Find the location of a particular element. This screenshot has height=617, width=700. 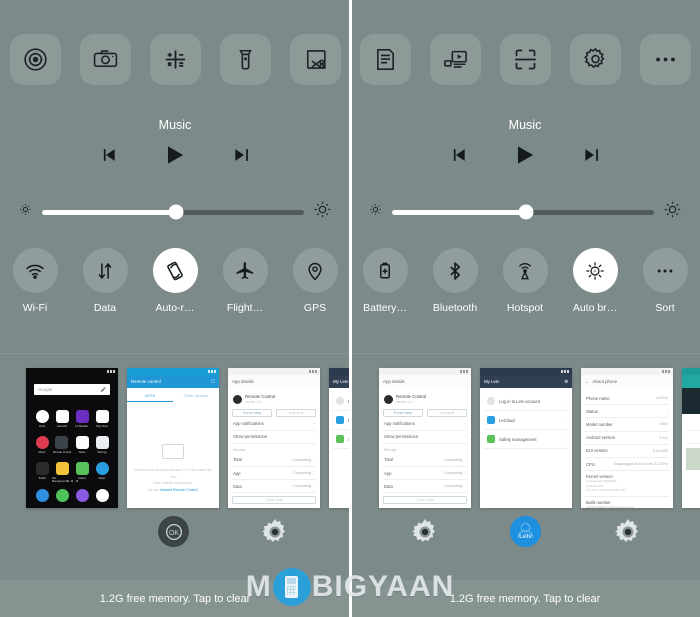

infrared-remote-link: Infrared Remote Control is located at coordinates (179, 490).